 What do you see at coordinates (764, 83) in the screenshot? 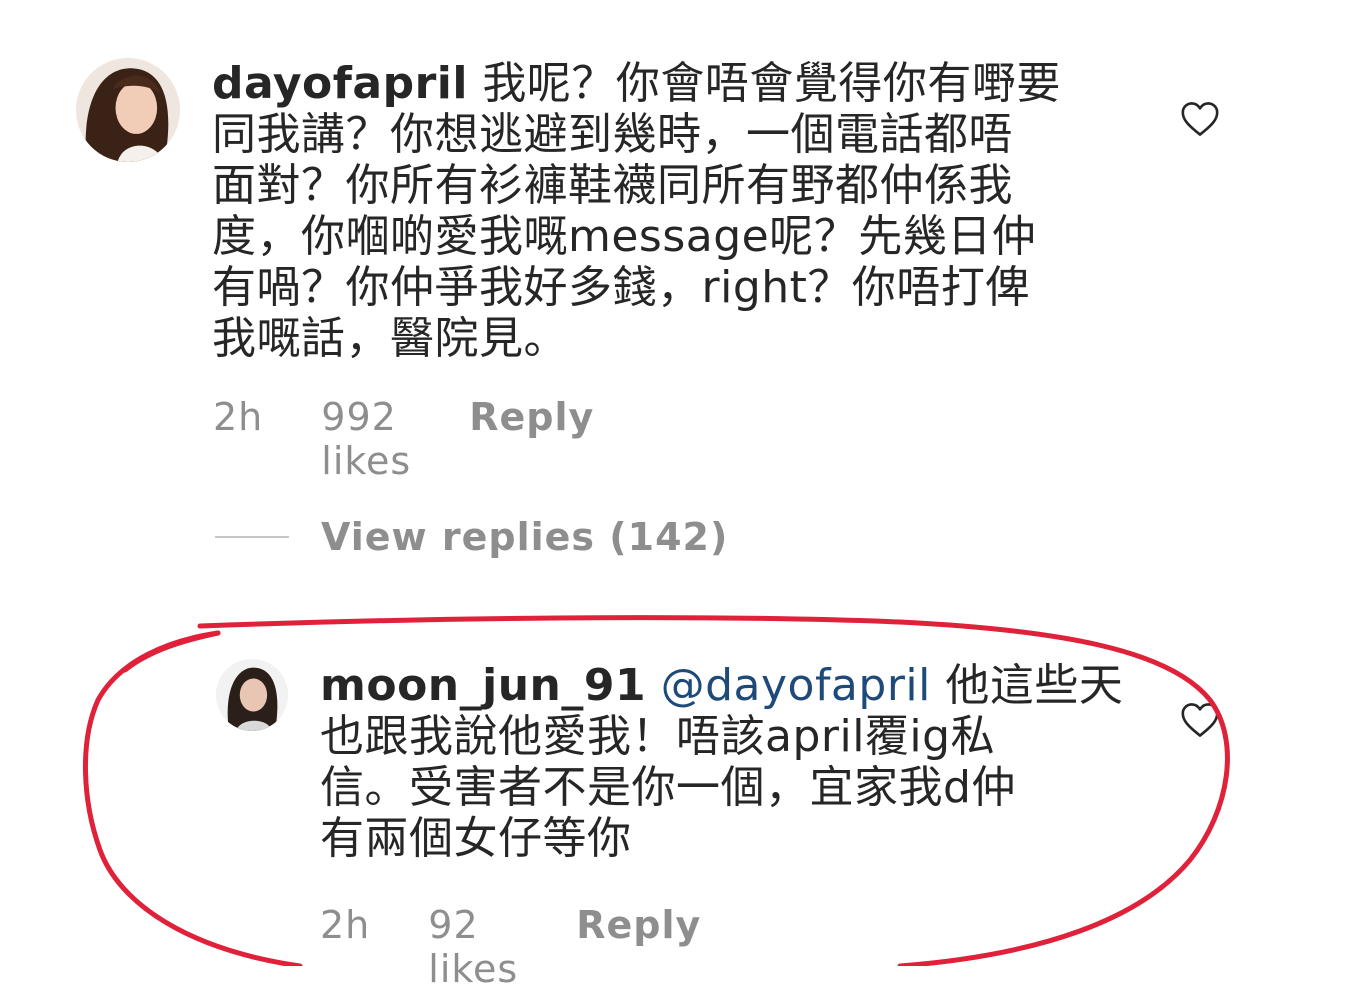
I see `comment-body-first-line: 我呢？你會唔會覺得你有嘢要` at bounding box center [764, 83].